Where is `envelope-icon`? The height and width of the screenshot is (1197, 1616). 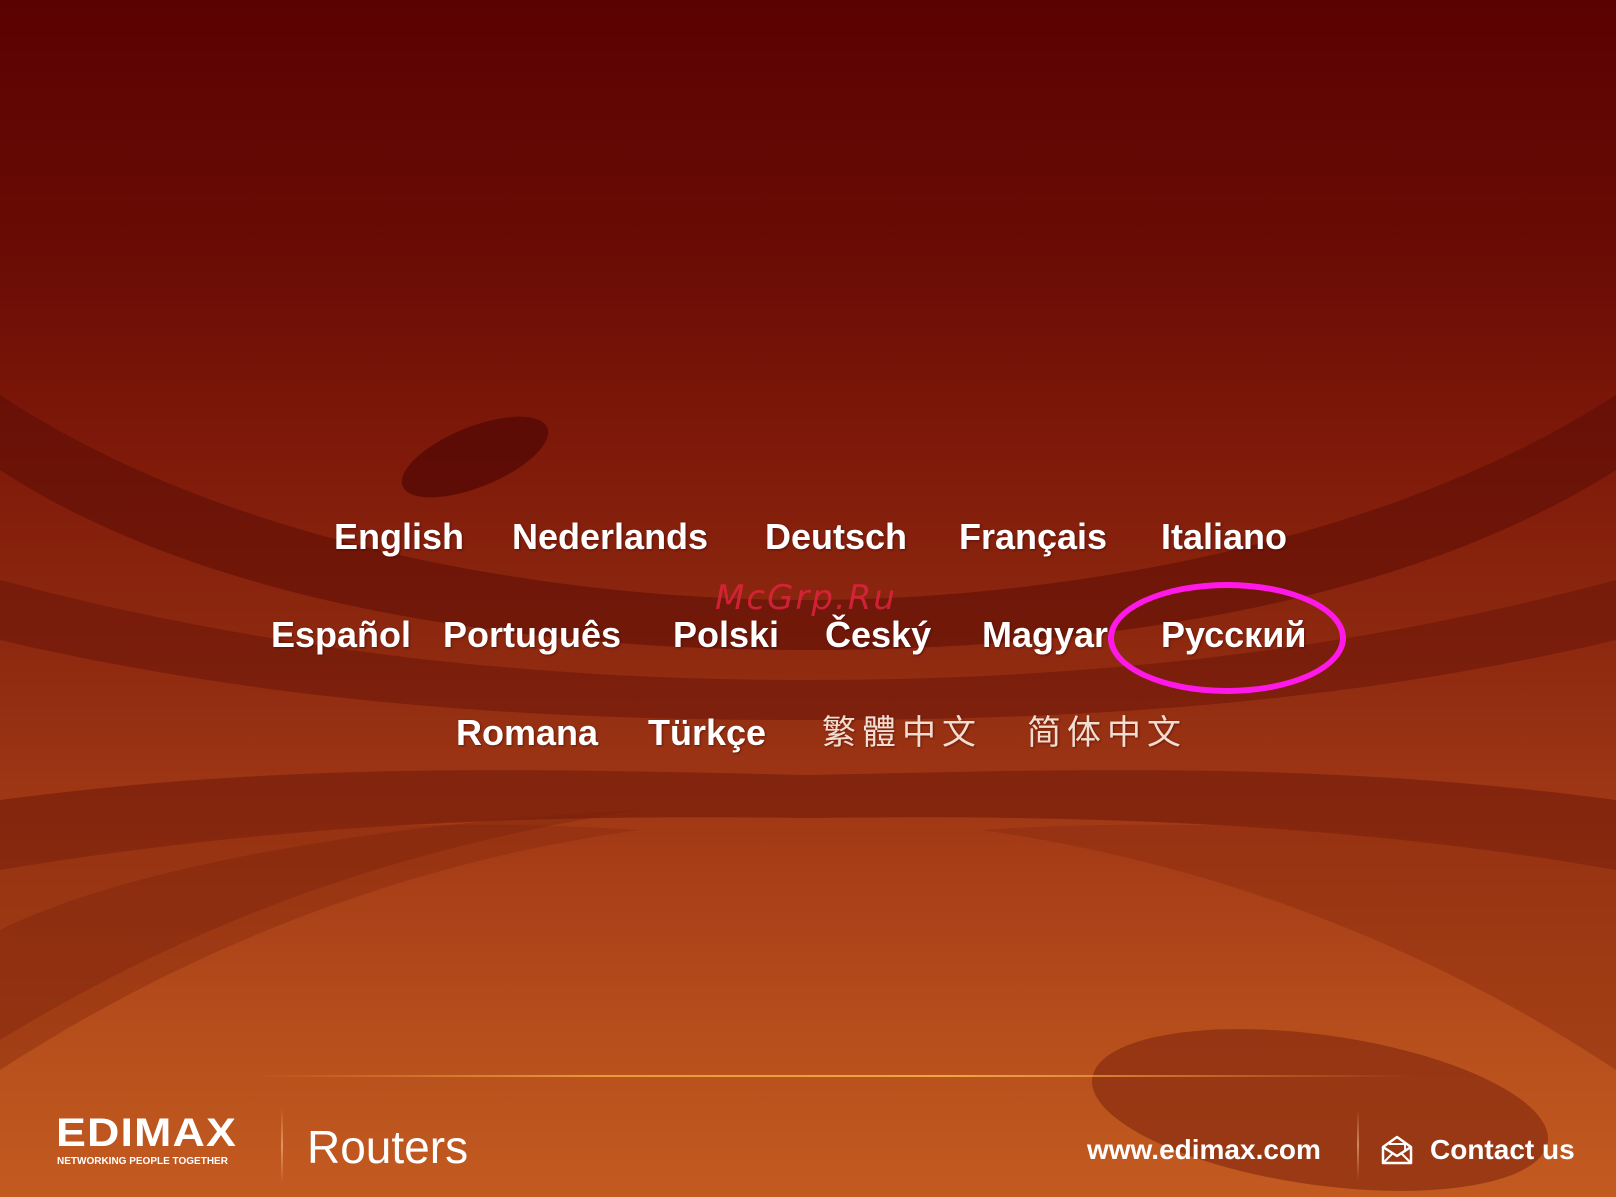
envelope-icon is located at coordinates (1397, 1150).